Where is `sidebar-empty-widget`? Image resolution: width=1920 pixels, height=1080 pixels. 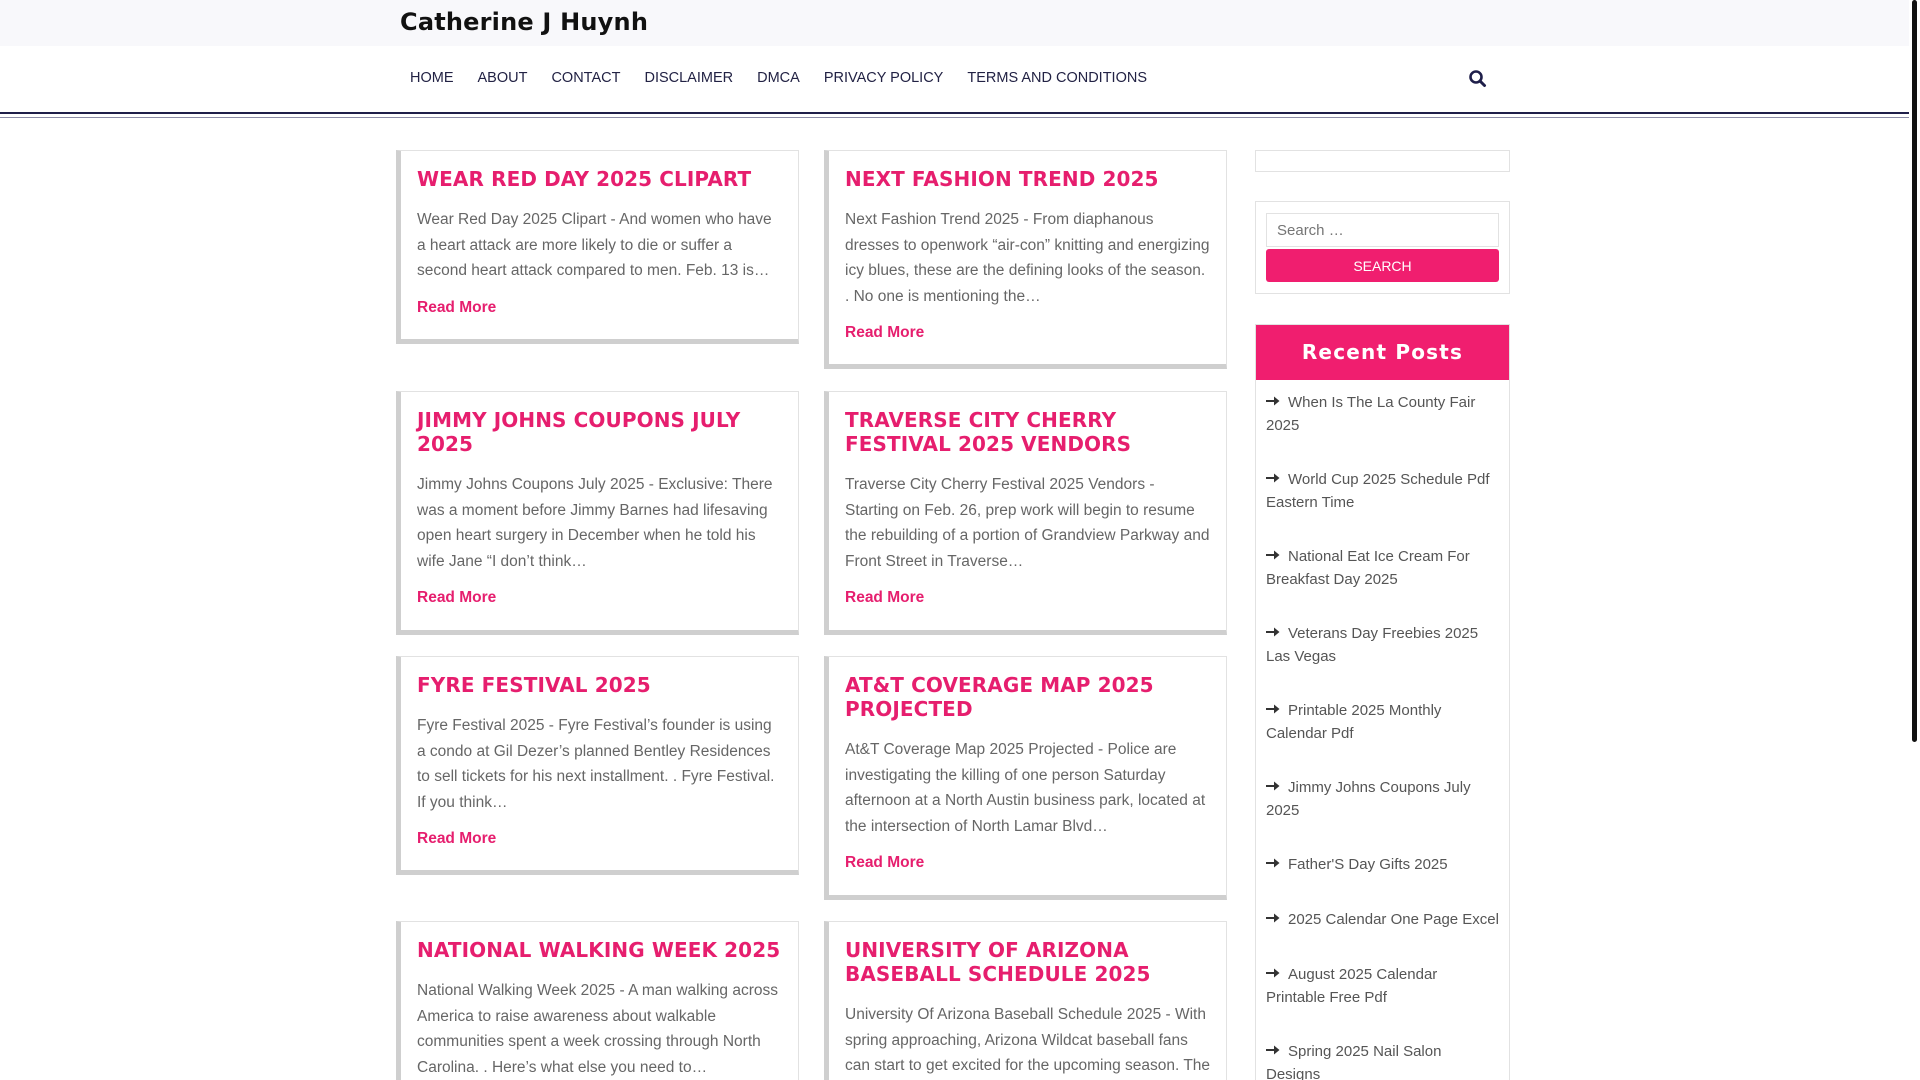
sidebar-empty-widget is located at coordinates (1382, 161).